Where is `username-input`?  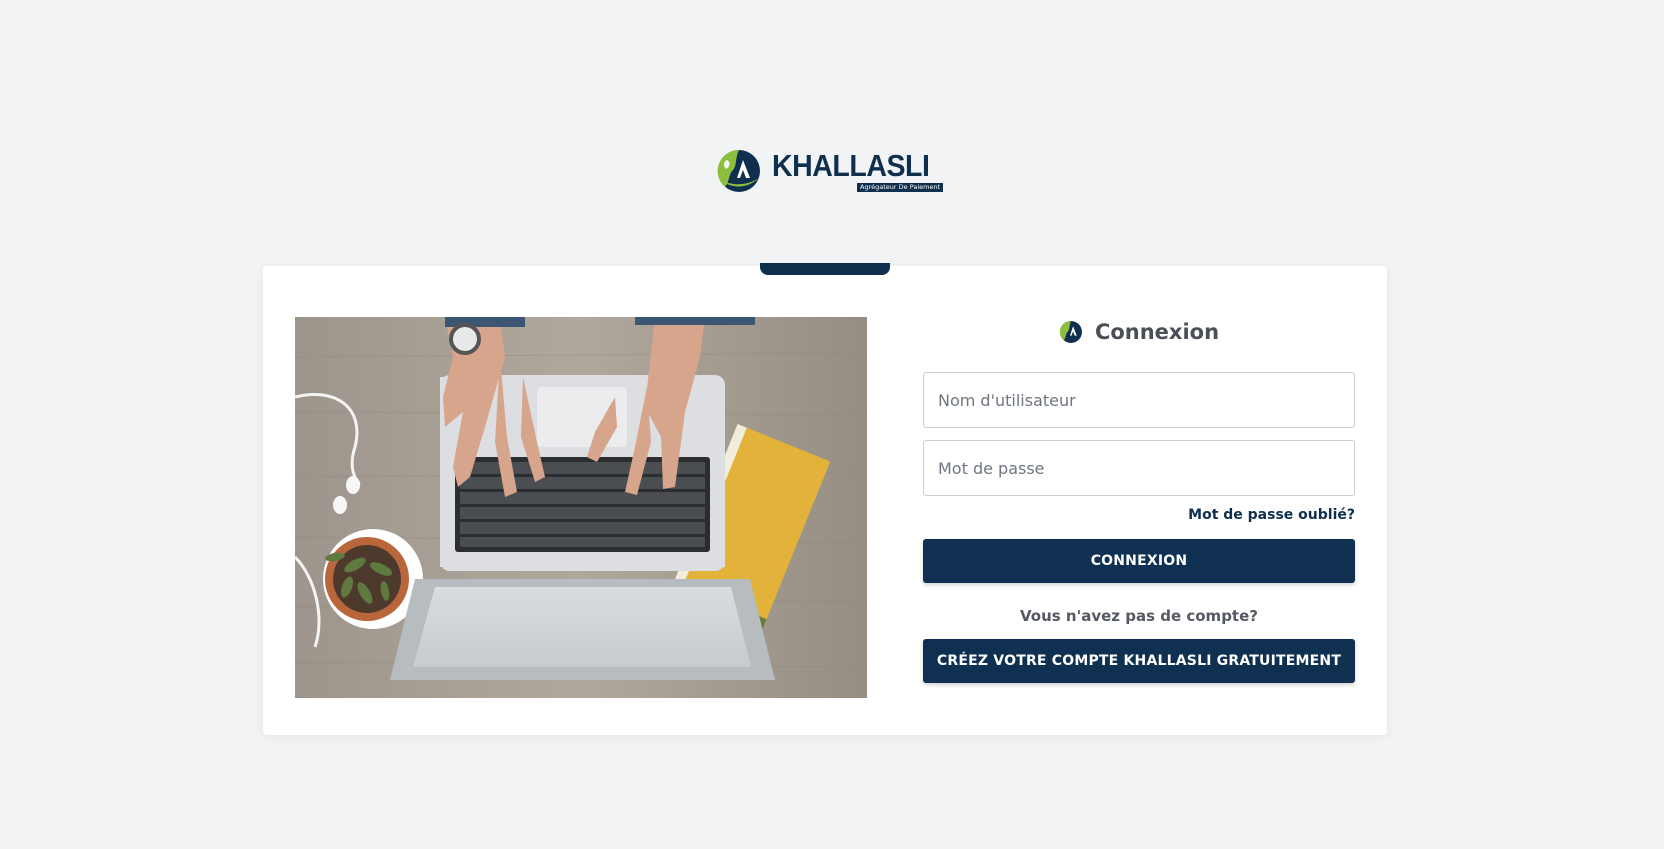 username-input is located at coordinates (1139, 400).